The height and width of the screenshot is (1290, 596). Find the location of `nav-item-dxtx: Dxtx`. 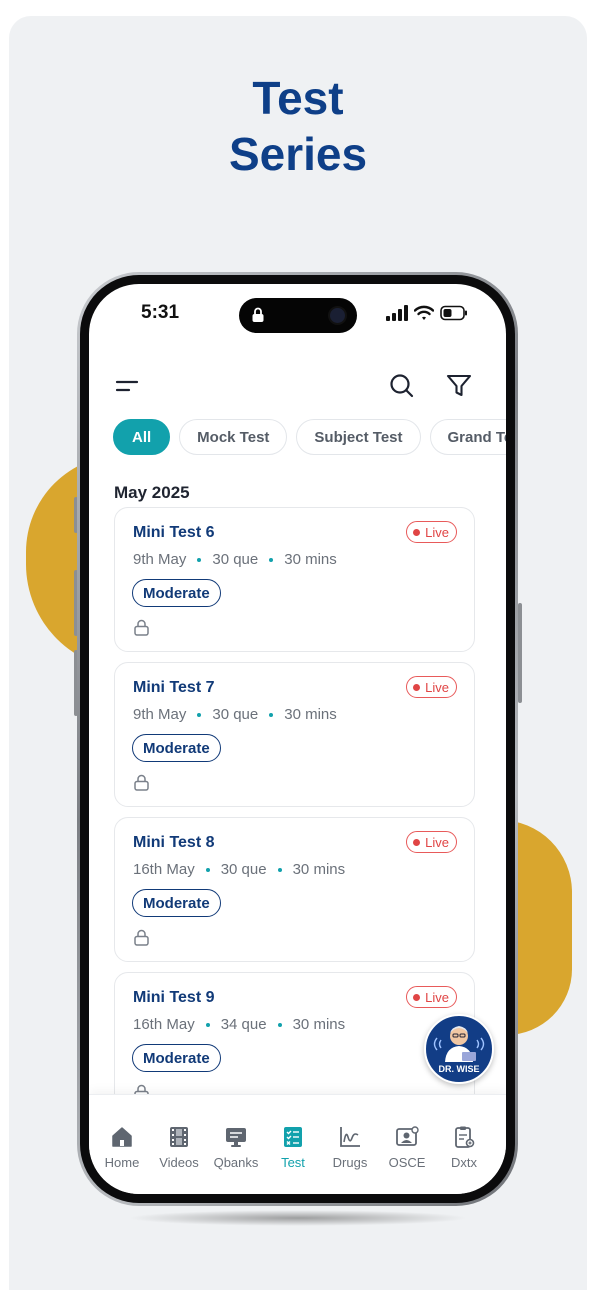

nav-item-dxtx: Dxtx is located at coordinates (464, 1147).